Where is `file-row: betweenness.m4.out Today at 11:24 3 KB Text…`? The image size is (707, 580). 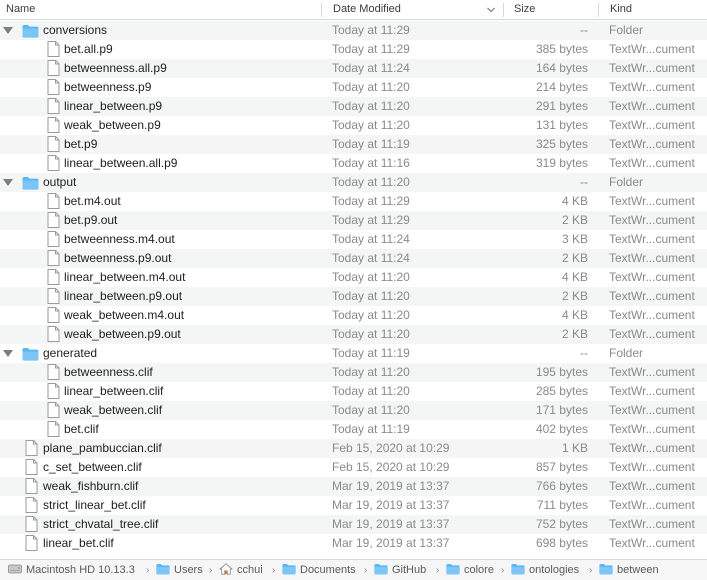 file-row: betweenness.m4.out Today at 11:24 3 KB Text… is located at coordinates (353, 239).